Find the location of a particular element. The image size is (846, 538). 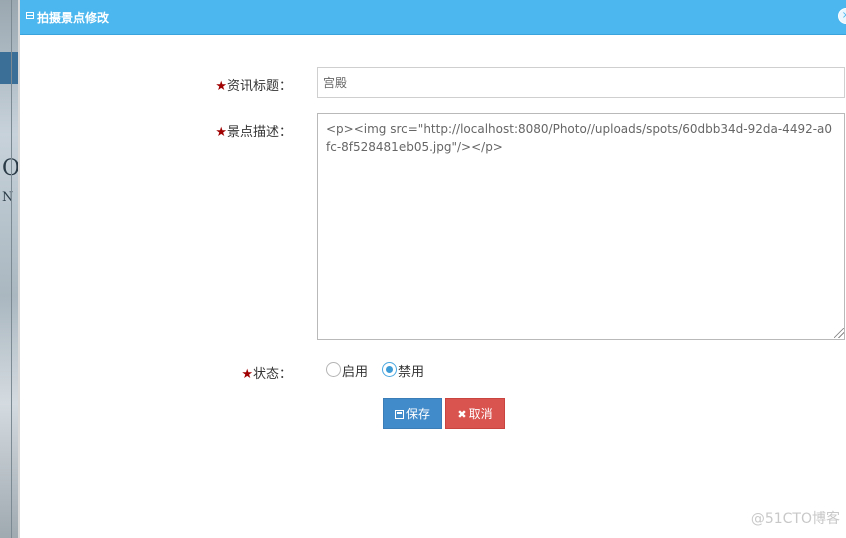

status-label-text: 状态： is located at coordinates (272, 374).